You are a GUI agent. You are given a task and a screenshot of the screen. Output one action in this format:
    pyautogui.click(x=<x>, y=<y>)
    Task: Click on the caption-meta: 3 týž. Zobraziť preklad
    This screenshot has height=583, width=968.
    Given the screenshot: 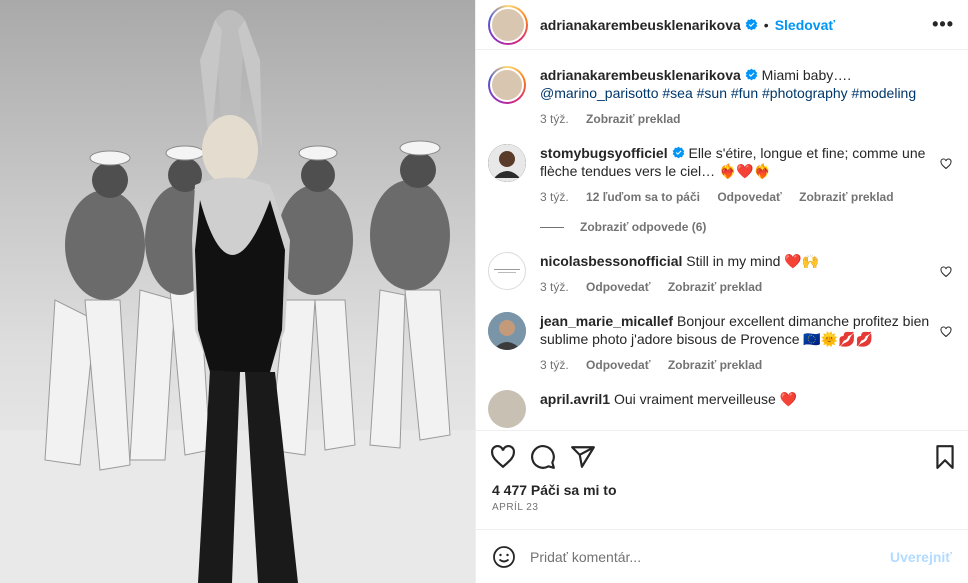 What is the action you would take?
    pyautogui.click(x=736, y=119)
    